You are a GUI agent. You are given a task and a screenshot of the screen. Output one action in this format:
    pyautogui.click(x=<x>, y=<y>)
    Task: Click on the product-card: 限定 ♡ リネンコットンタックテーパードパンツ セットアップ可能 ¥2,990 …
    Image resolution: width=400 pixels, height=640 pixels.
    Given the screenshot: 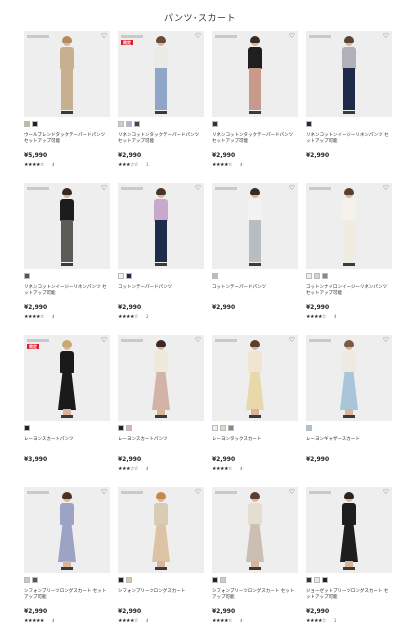 What is the action you would take?
    pyautogui.click(x=161, y=107)
    